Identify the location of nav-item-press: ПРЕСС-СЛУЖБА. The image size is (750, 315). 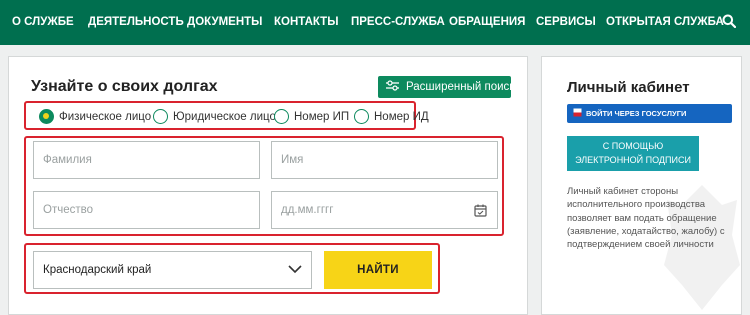
(398, 22).